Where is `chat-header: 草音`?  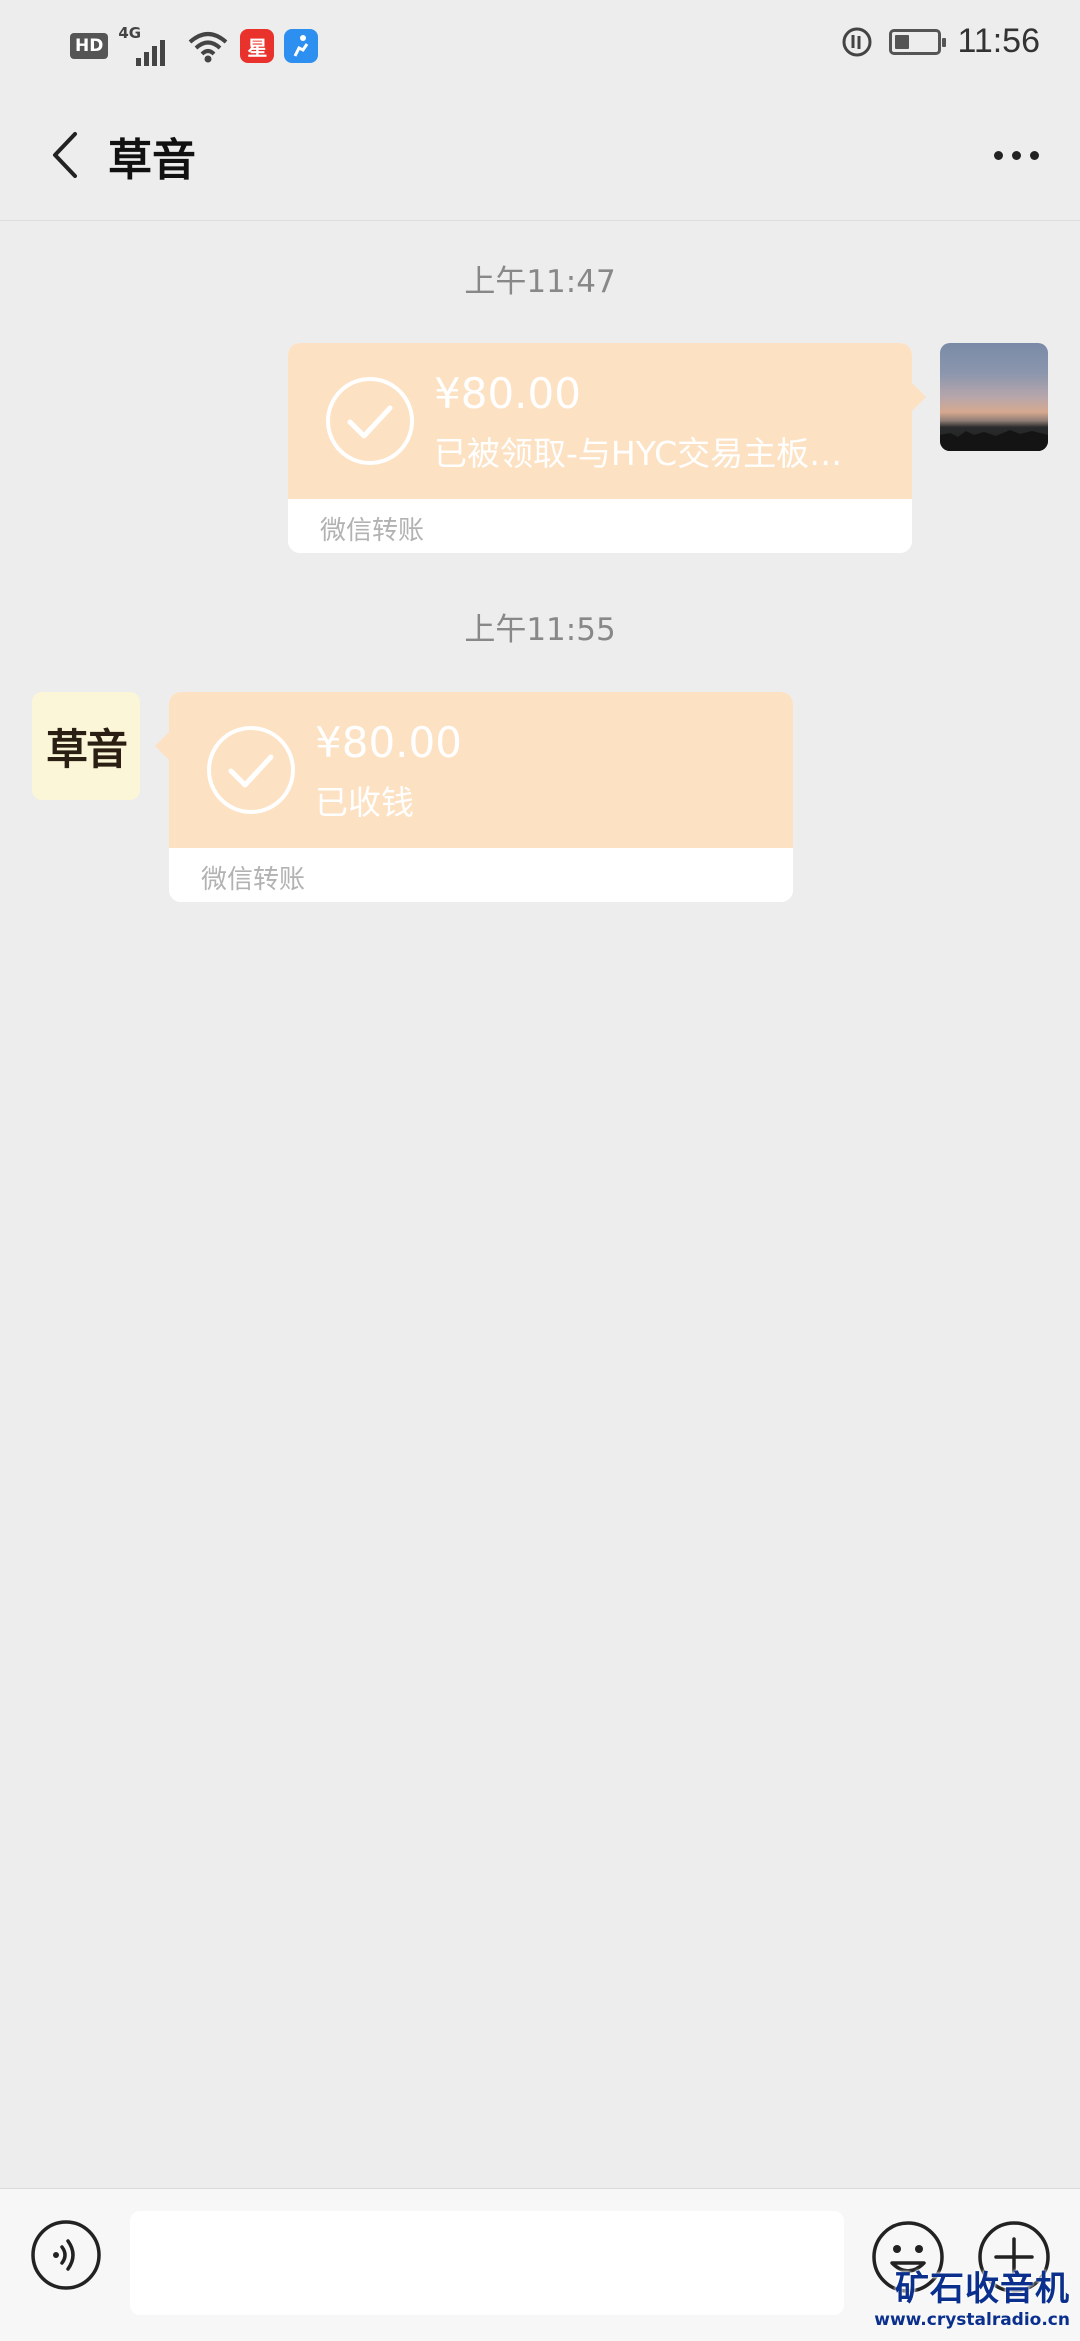
chat-header: 草音 is located at coordinates (540, 155).